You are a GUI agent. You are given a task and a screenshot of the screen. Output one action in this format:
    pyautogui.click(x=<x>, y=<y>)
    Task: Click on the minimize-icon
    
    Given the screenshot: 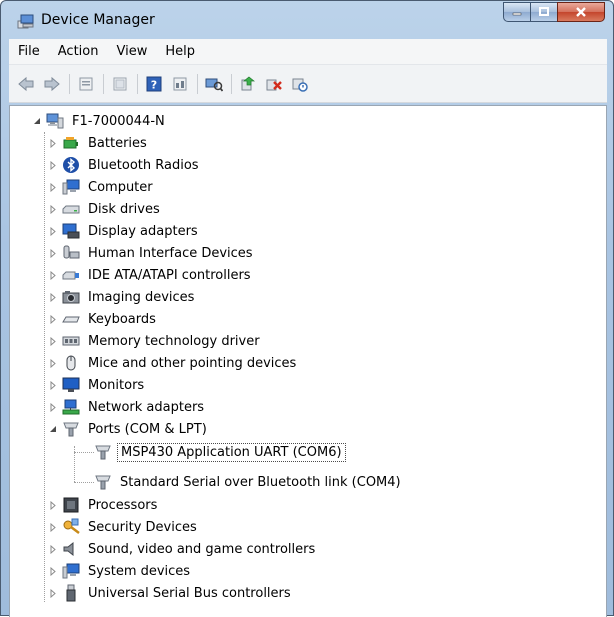 What is the action you would take?
    pyautogui.click(x=517, y=14)
    